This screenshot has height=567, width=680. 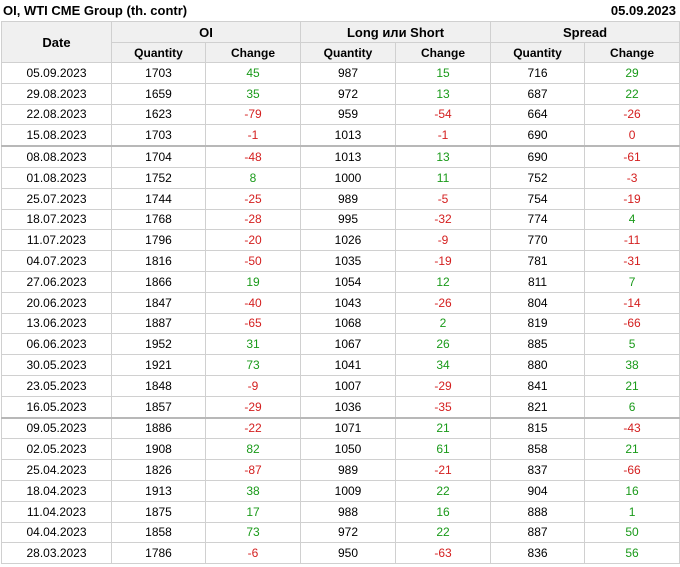 I want to click on oi-change-cell: 82, so click(x=253, y=449).